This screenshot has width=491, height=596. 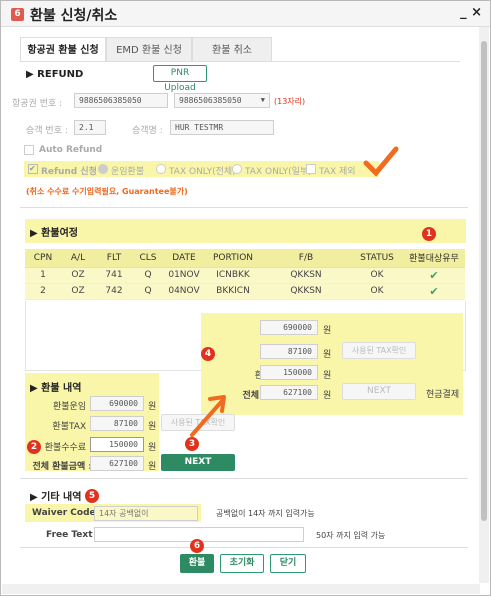 I want to click on refund-apply-checkbox: ✔, so click(x=33, y=169).